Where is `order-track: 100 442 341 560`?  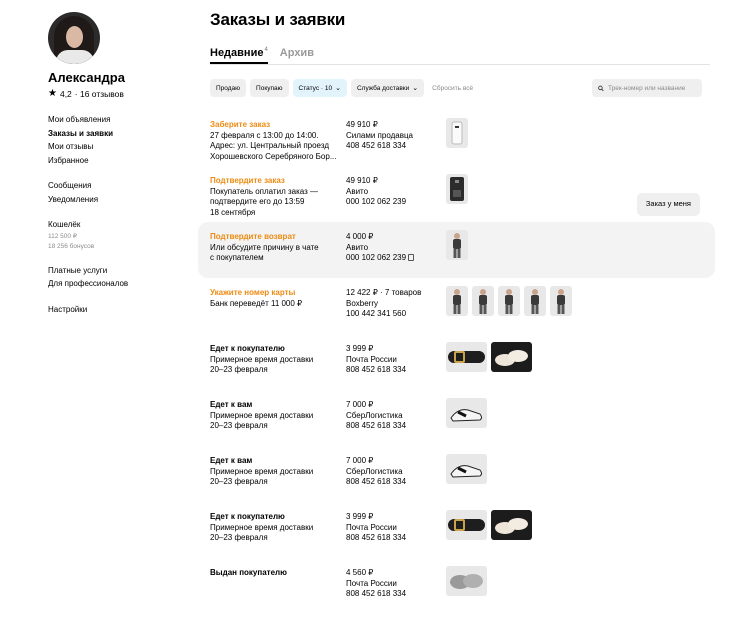
order-track: 100 442 341 560 is located at coordinates (393, 314).